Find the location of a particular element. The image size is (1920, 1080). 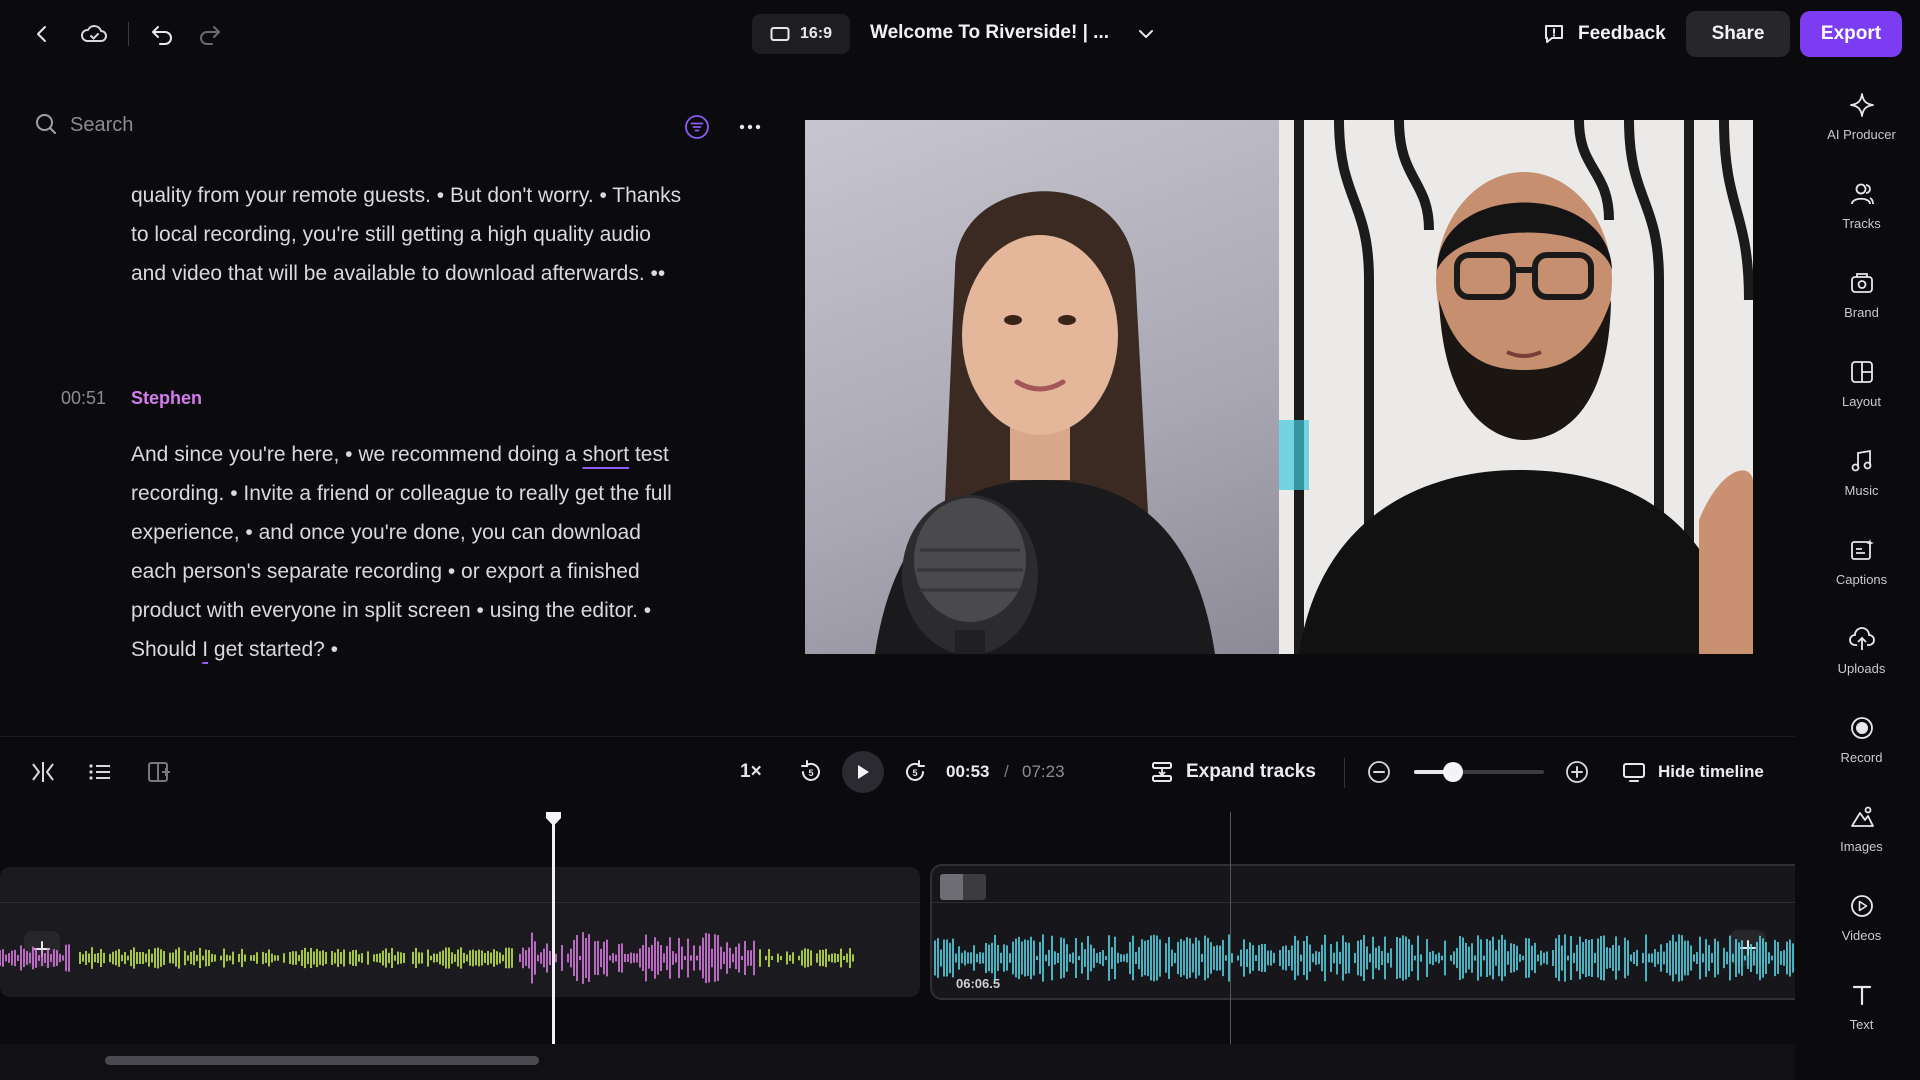

monitor-icon is located at coordinates (1634, 772).